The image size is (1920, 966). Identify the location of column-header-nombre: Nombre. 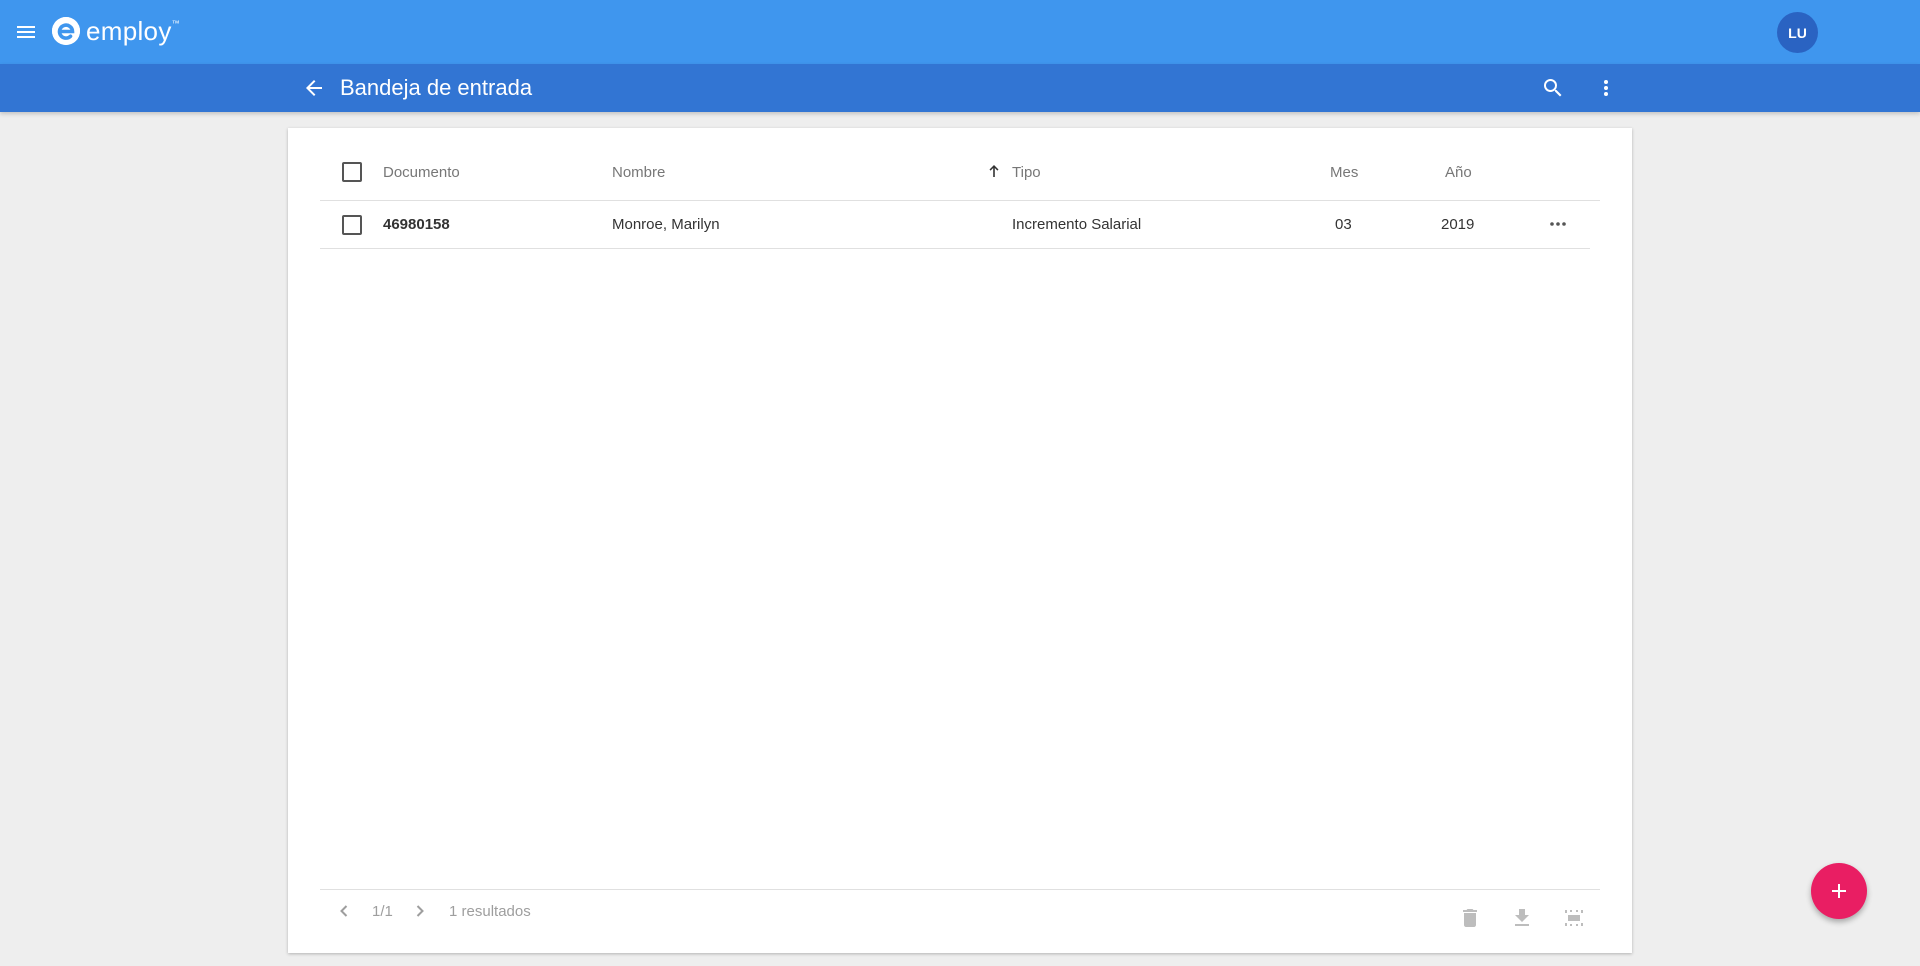
(638, 172).